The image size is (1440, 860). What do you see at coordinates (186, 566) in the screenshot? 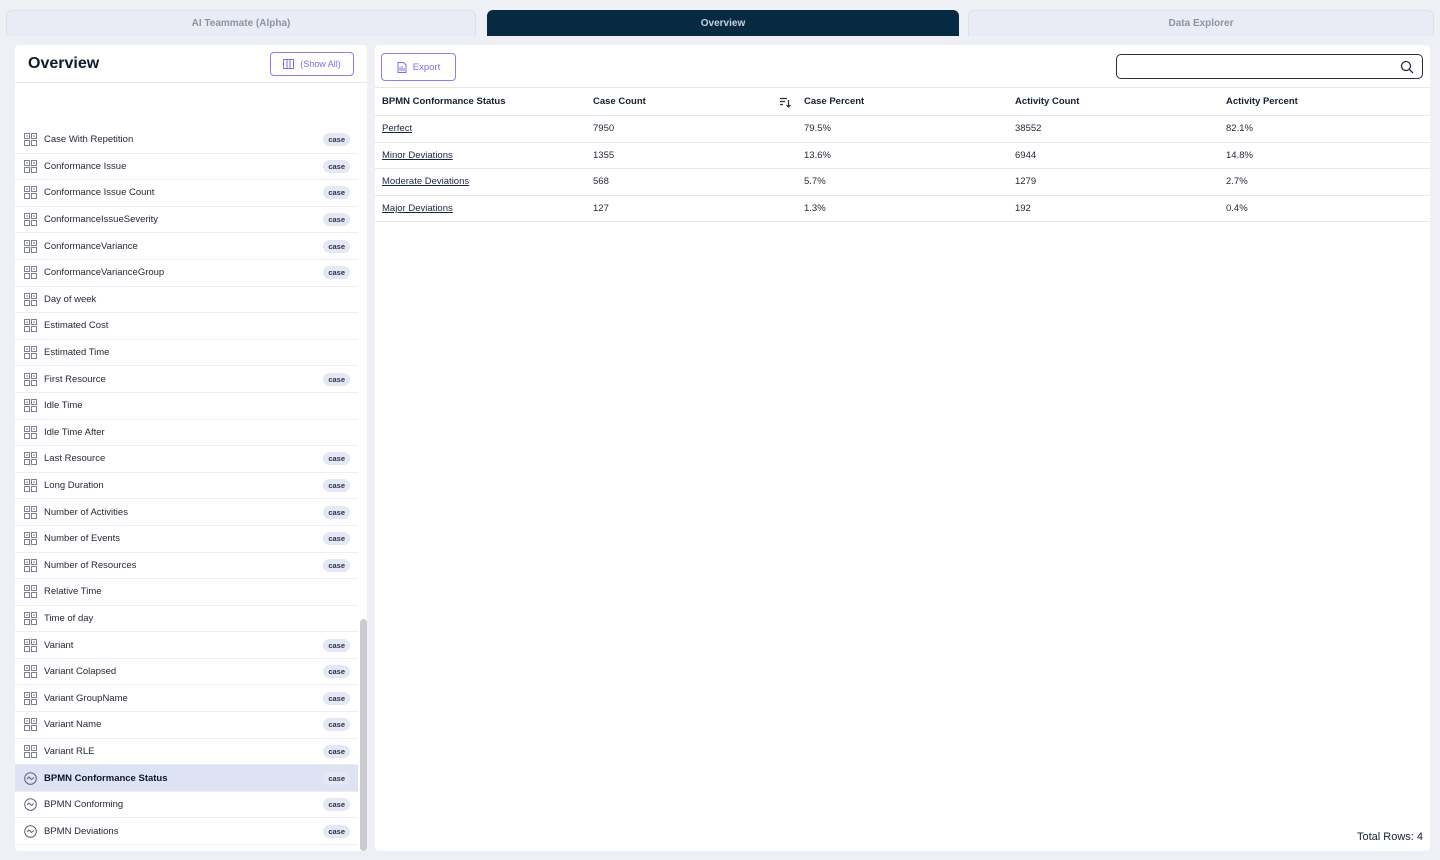
I see `attribute-list-item: Number of Resources case` at bounding box center [186, 566].